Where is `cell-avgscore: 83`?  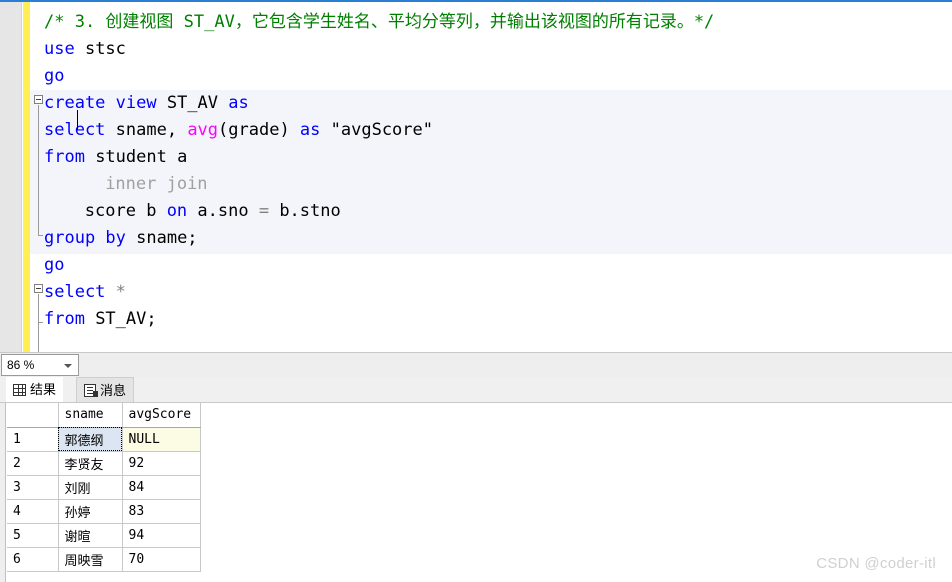
cell-avgscore: 83 is located at coordinates (161, 511).